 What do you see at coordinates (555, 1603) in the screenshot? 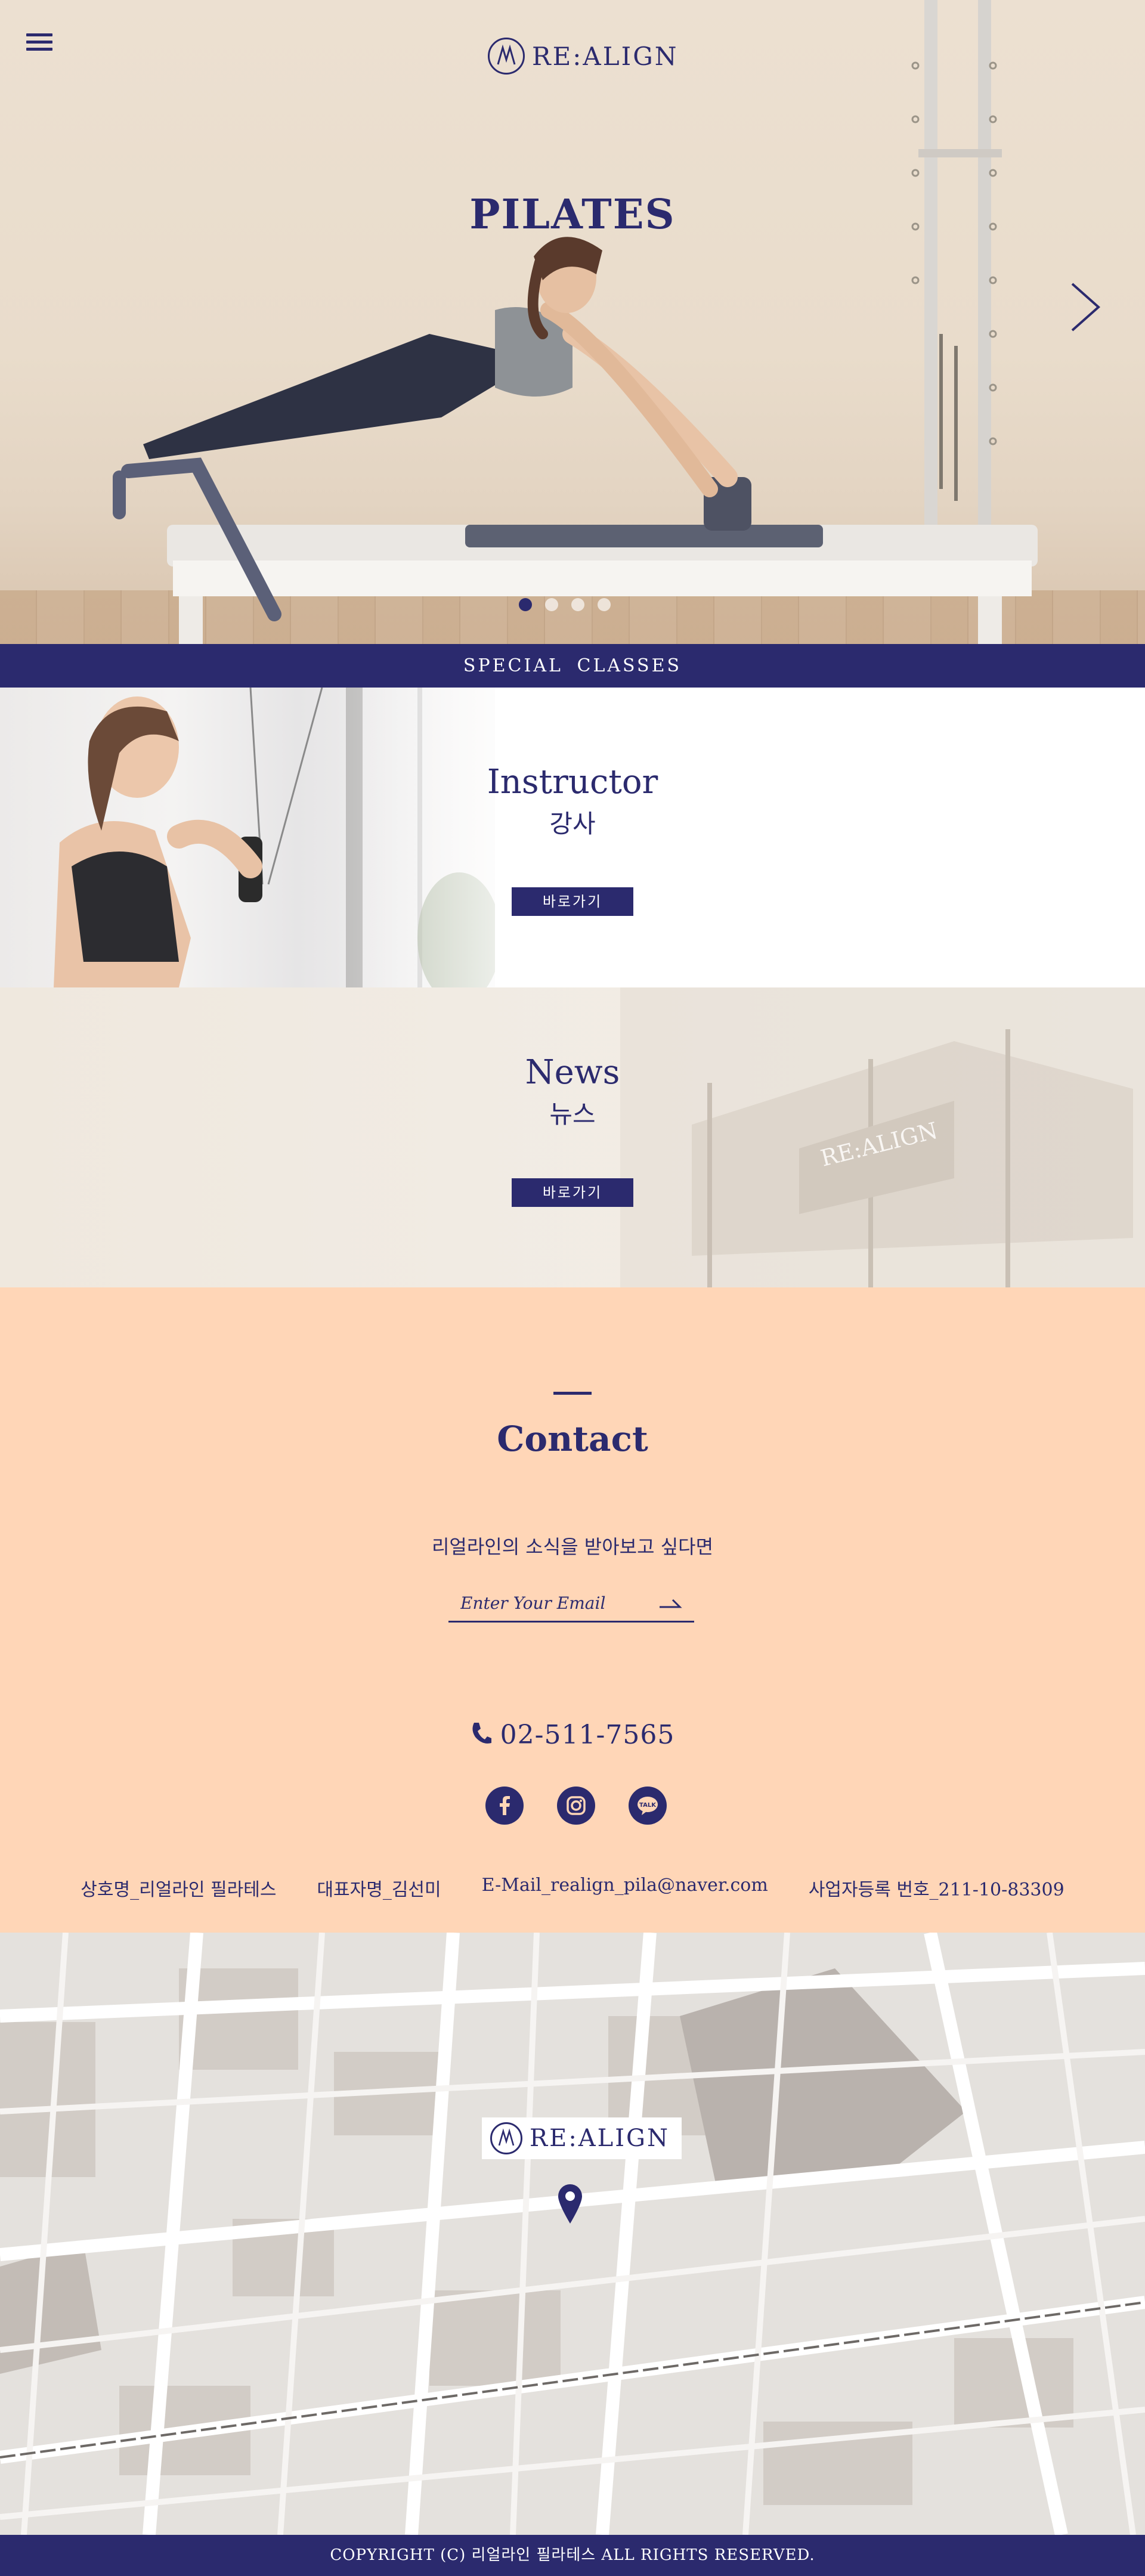
I see `email-input` at bounding box center [555, 1603].